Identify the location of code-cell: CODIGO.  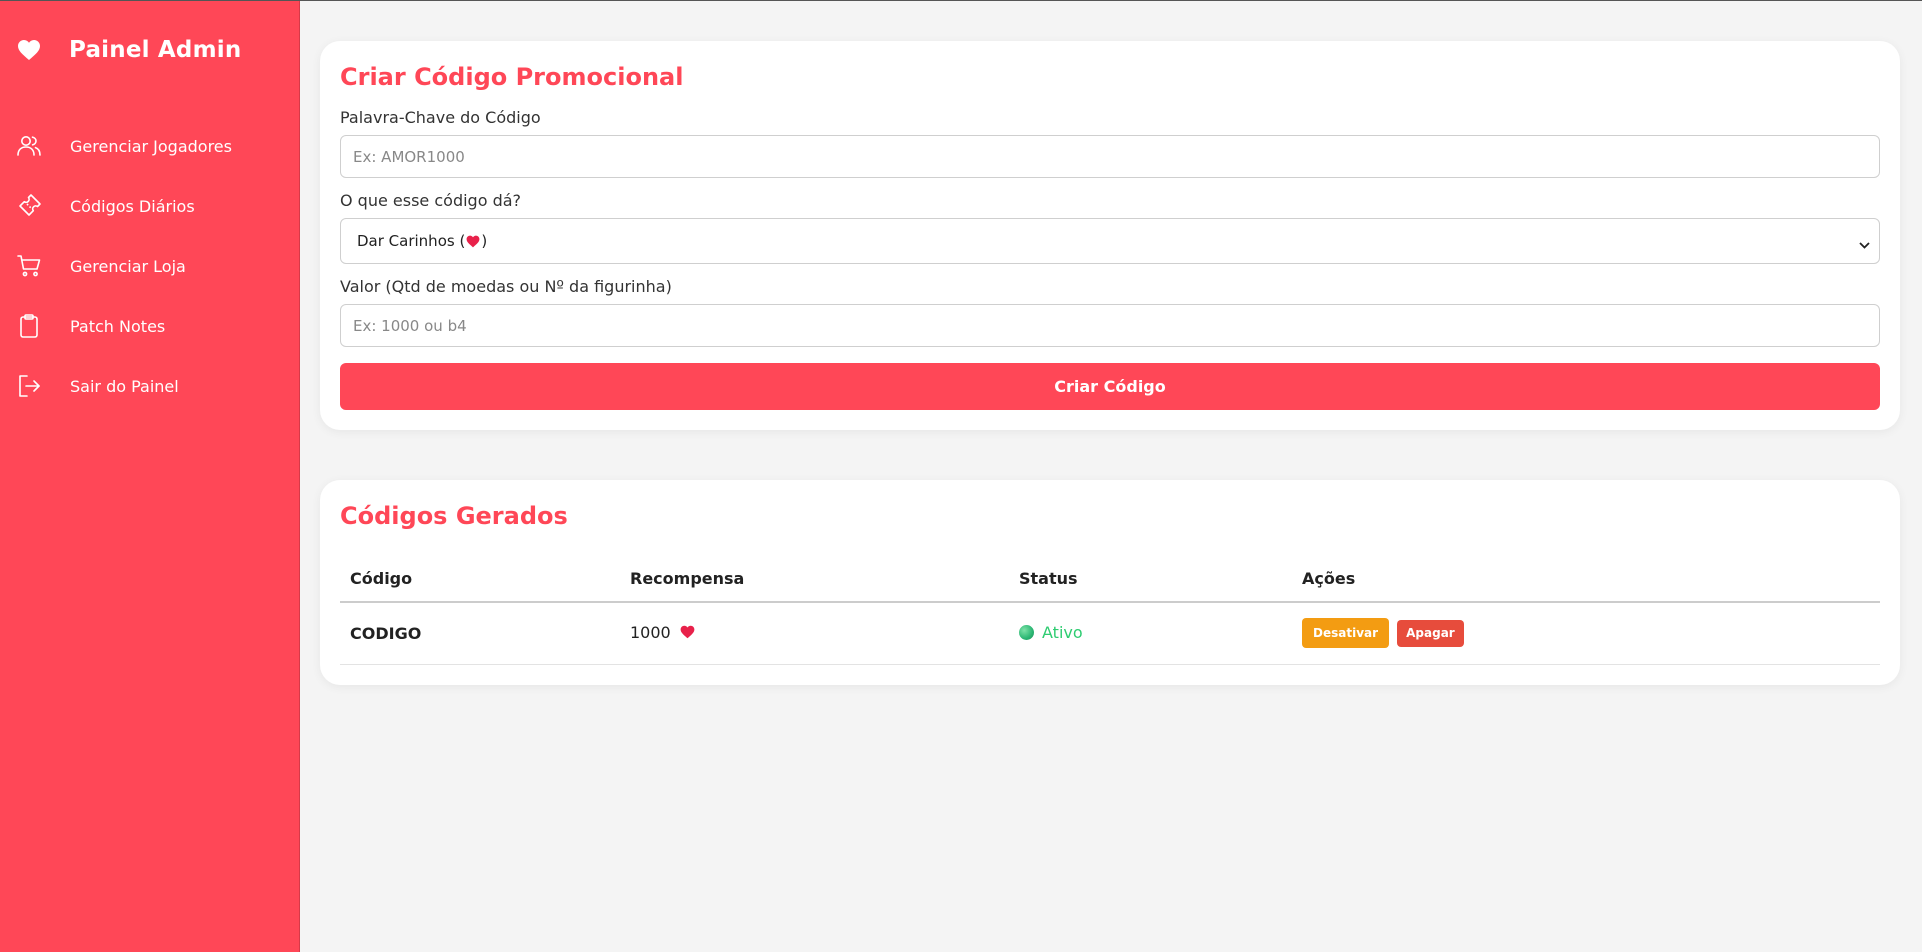
(480, 633).